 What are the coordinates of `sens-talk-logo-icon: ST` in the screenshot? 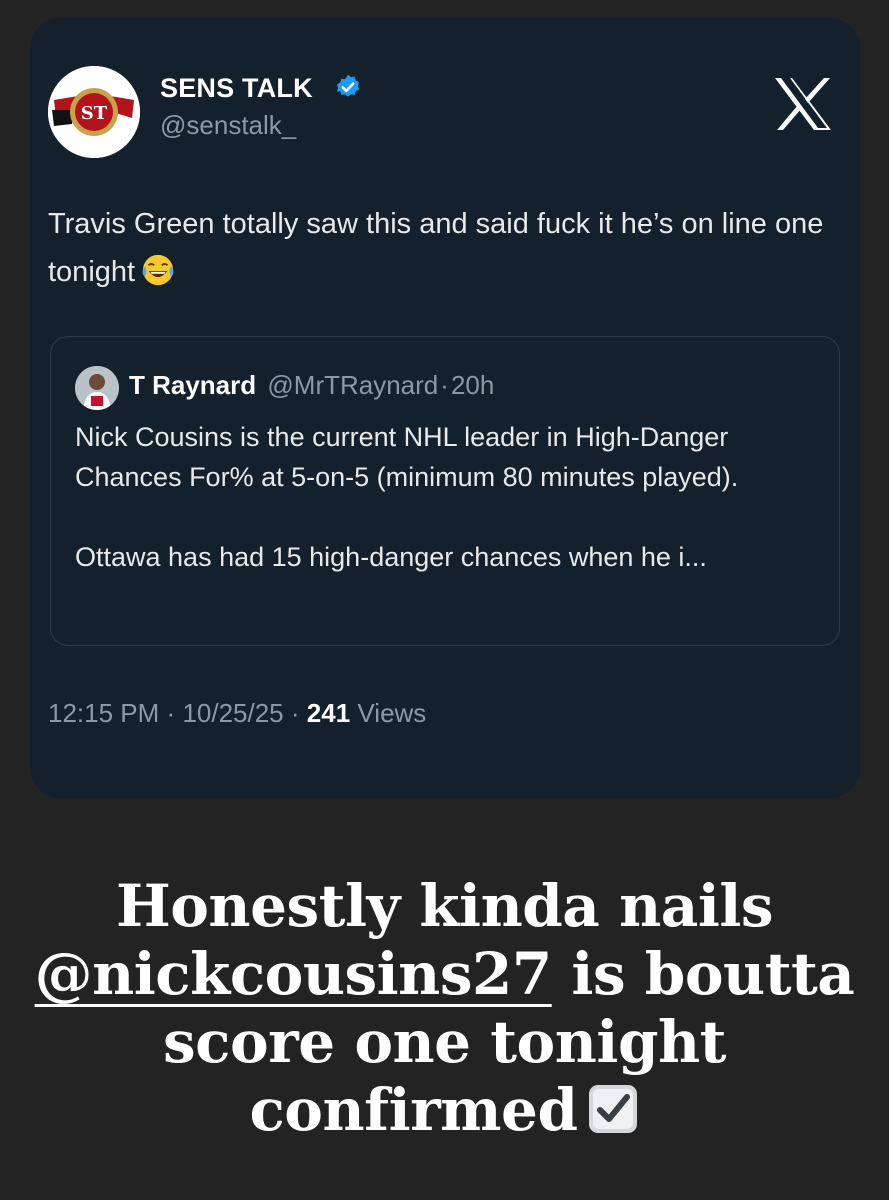 It's located at (94, 112).